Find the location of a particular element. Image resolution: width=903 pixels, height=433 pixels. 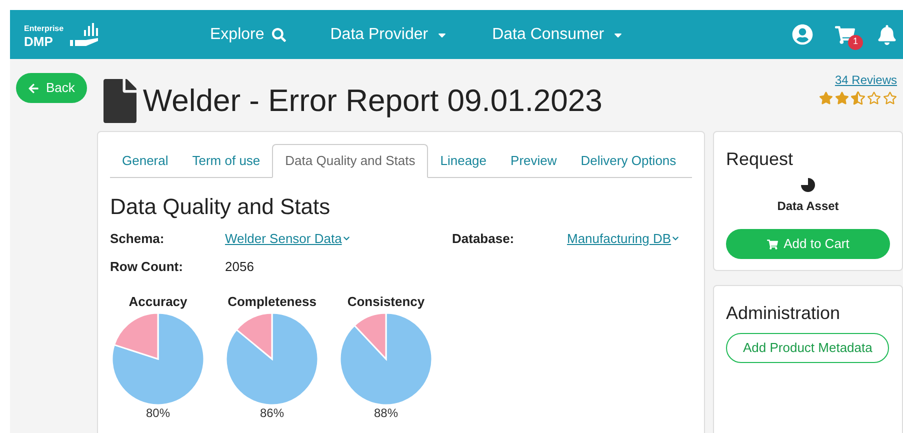

chart-title: Consistency is located at coordinates (386, 302).